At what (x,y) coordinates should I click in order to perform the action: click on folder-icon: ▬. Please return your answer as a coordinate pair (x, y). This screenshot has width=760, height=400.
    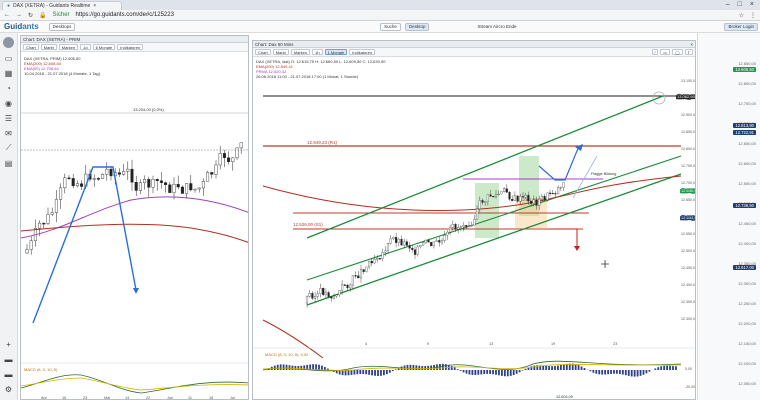
    Looking at the image, I should click on (9, 359).